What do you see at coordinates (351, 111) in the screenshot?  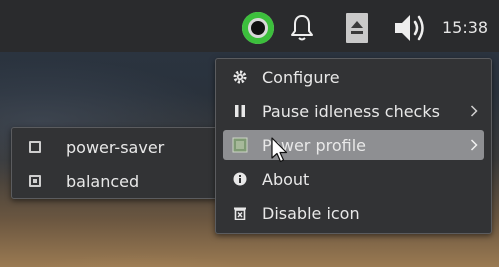 I see `menu-item-label: Pause idleness checks` at bounding box center [351, 111].